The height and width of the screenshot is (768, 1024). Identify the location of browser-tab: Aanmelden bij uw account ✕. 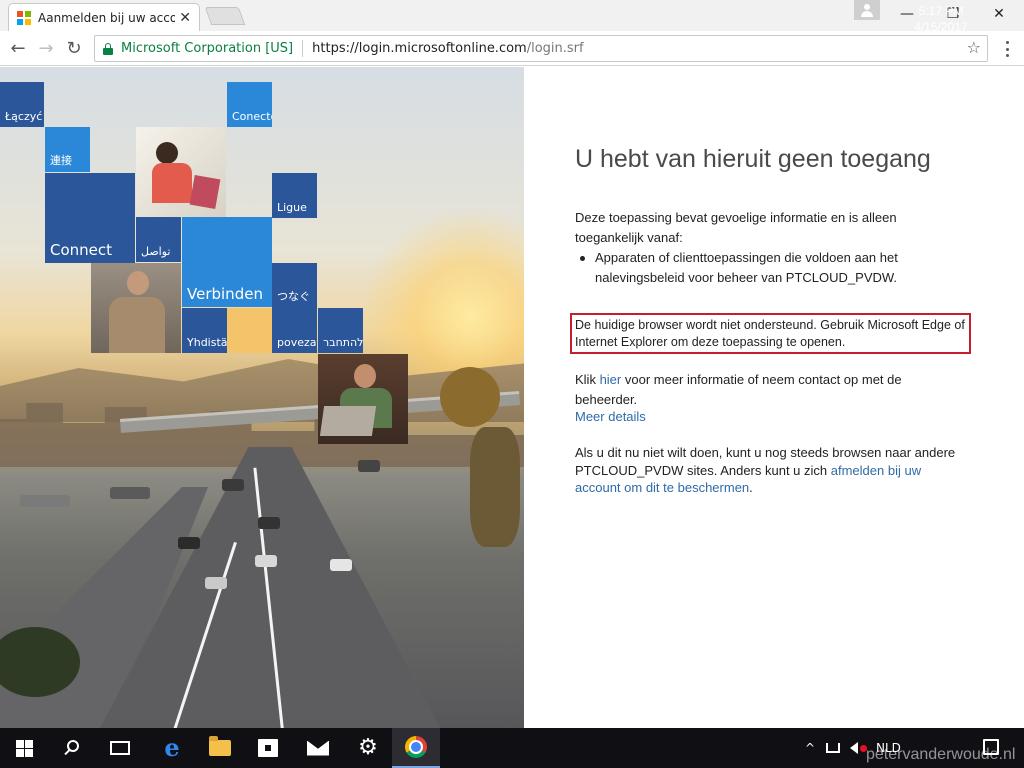
(104, 17).